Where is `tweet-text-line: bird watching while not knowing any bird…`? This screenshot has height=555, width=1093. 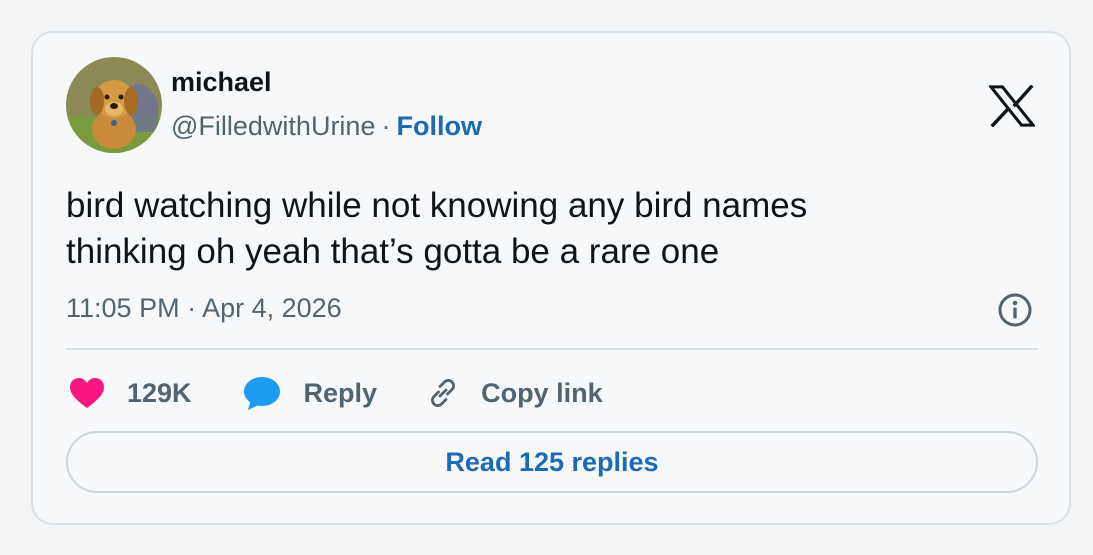
tweet-text-line: bird watching while not knowing any bird… is located at coordinates (437, 205).